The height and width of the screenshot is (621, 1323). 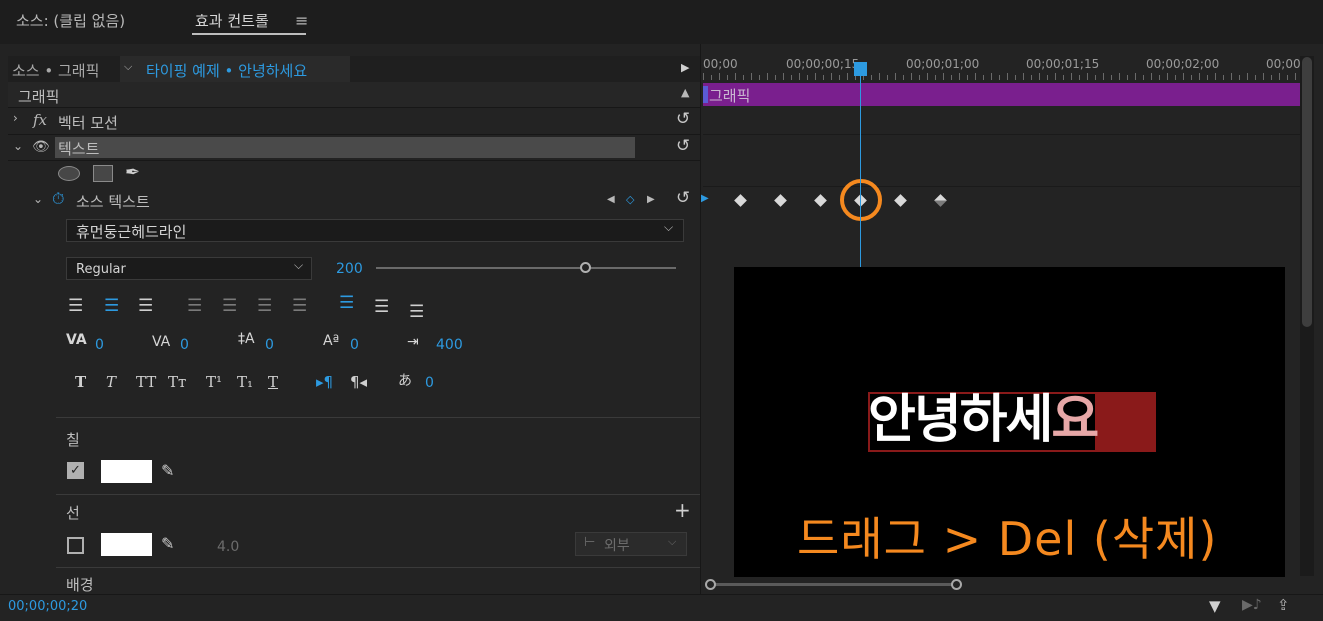 What do you see at coordinates (15, 118) in the screenshot?
I see `expand-right-icon: ›` at bounding box center [15, 118].